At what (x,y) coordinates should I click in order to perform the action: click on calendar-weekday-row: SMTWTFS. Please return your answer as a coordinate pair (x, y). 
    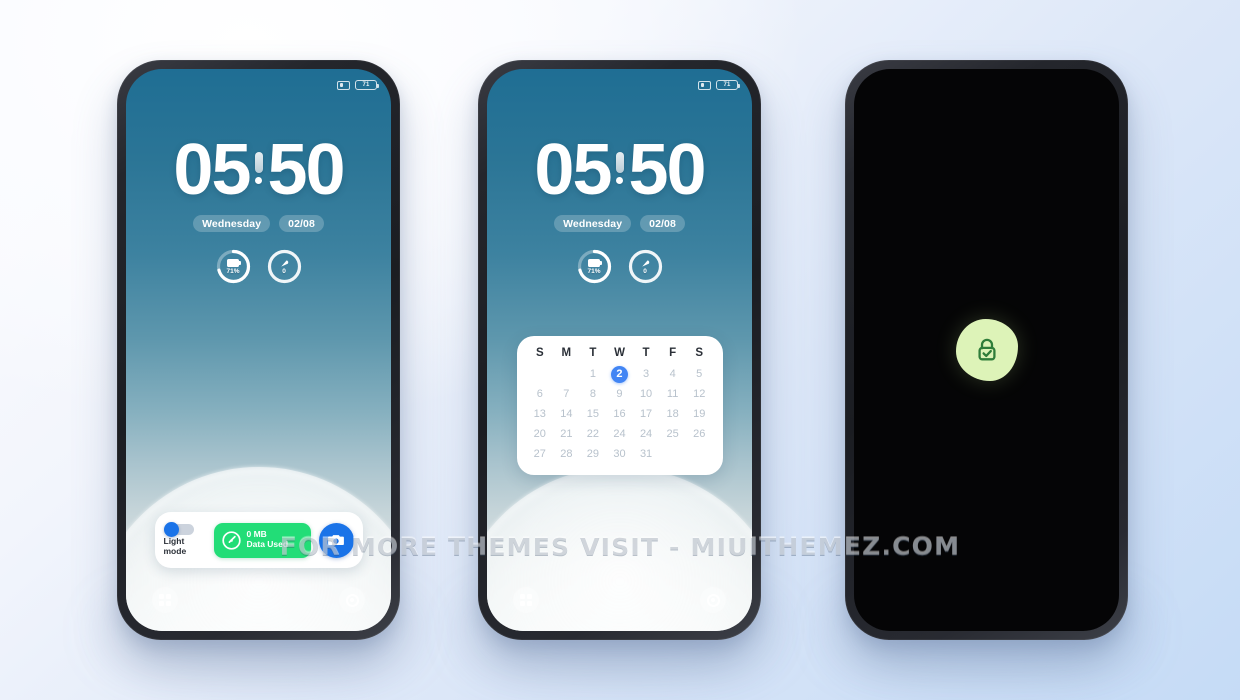
    Looking at the image, I should click on (620, 356).